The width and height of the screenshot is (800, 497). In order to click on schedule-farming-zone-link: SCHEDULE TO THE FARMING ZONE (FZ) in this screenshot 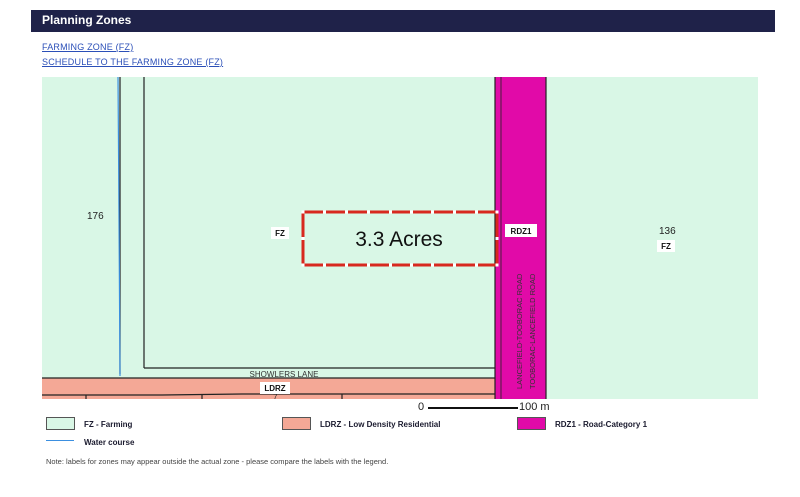, I will do `click(132, 62)`.